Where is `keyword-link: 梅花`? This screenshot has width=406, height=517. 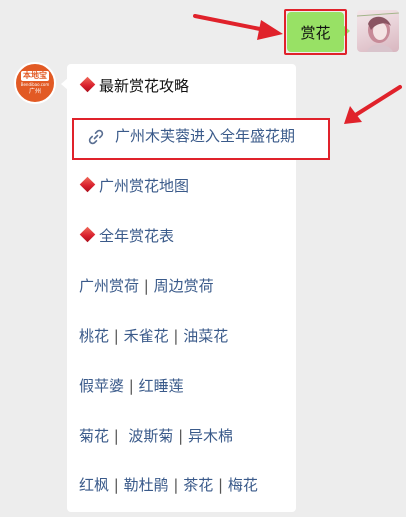 keyword-link: 梅花 is located at coordinates (243, 485).